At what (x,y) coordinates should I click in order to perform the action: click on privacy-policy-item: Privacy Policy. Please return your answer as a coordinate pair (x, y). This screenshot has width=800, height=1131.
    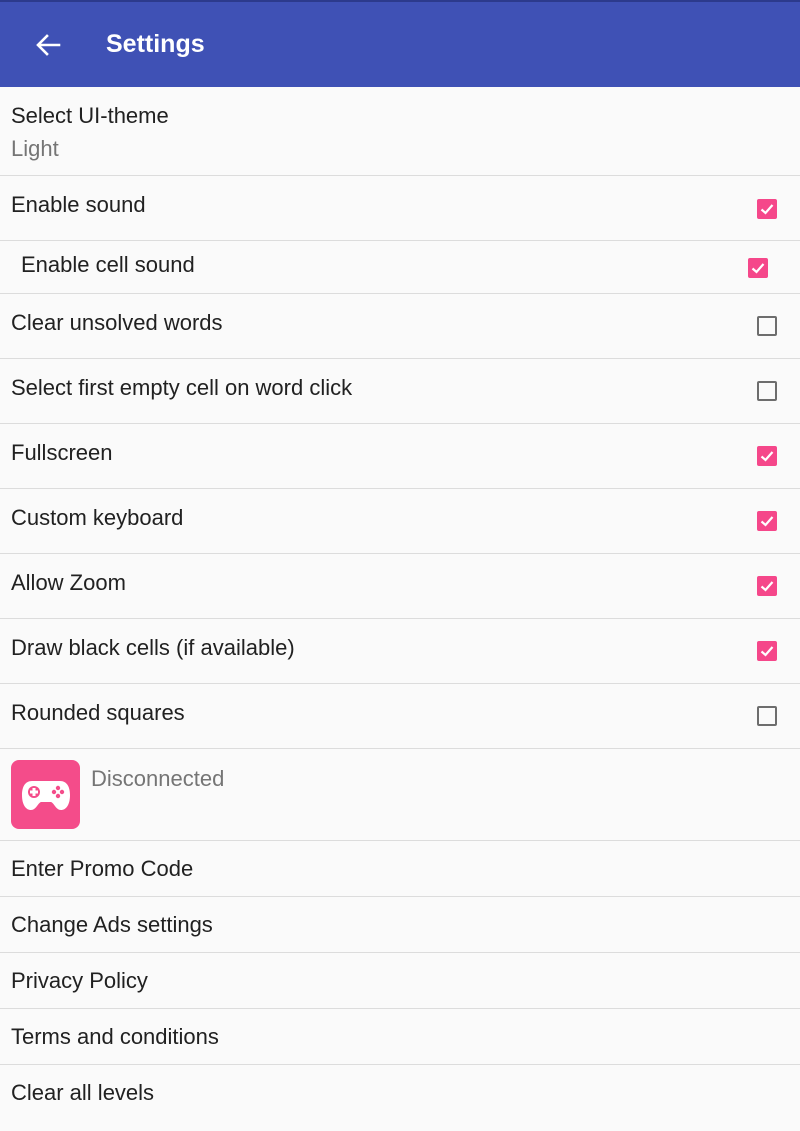
    Looking at the image, I should click on (400, 981).